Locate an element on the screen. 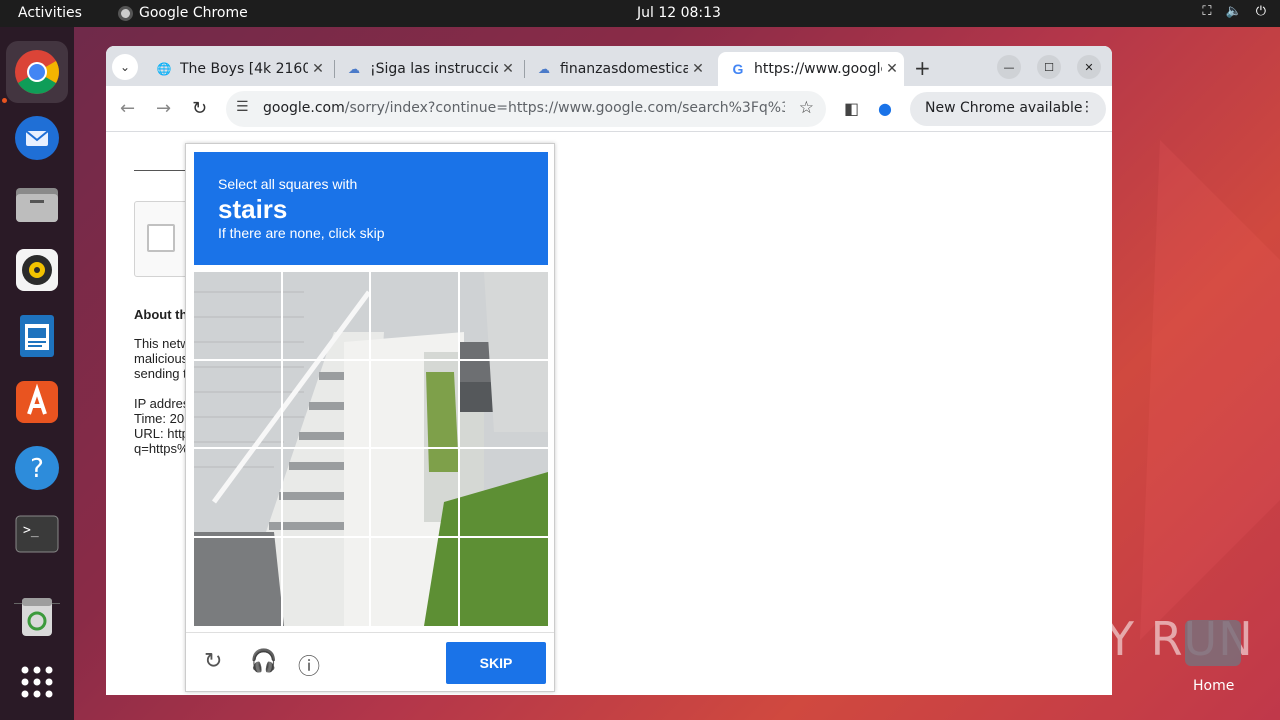 The height and width of the screenshot is (720, 1280). para-line: q=https% is located at coordinates (161, 448).